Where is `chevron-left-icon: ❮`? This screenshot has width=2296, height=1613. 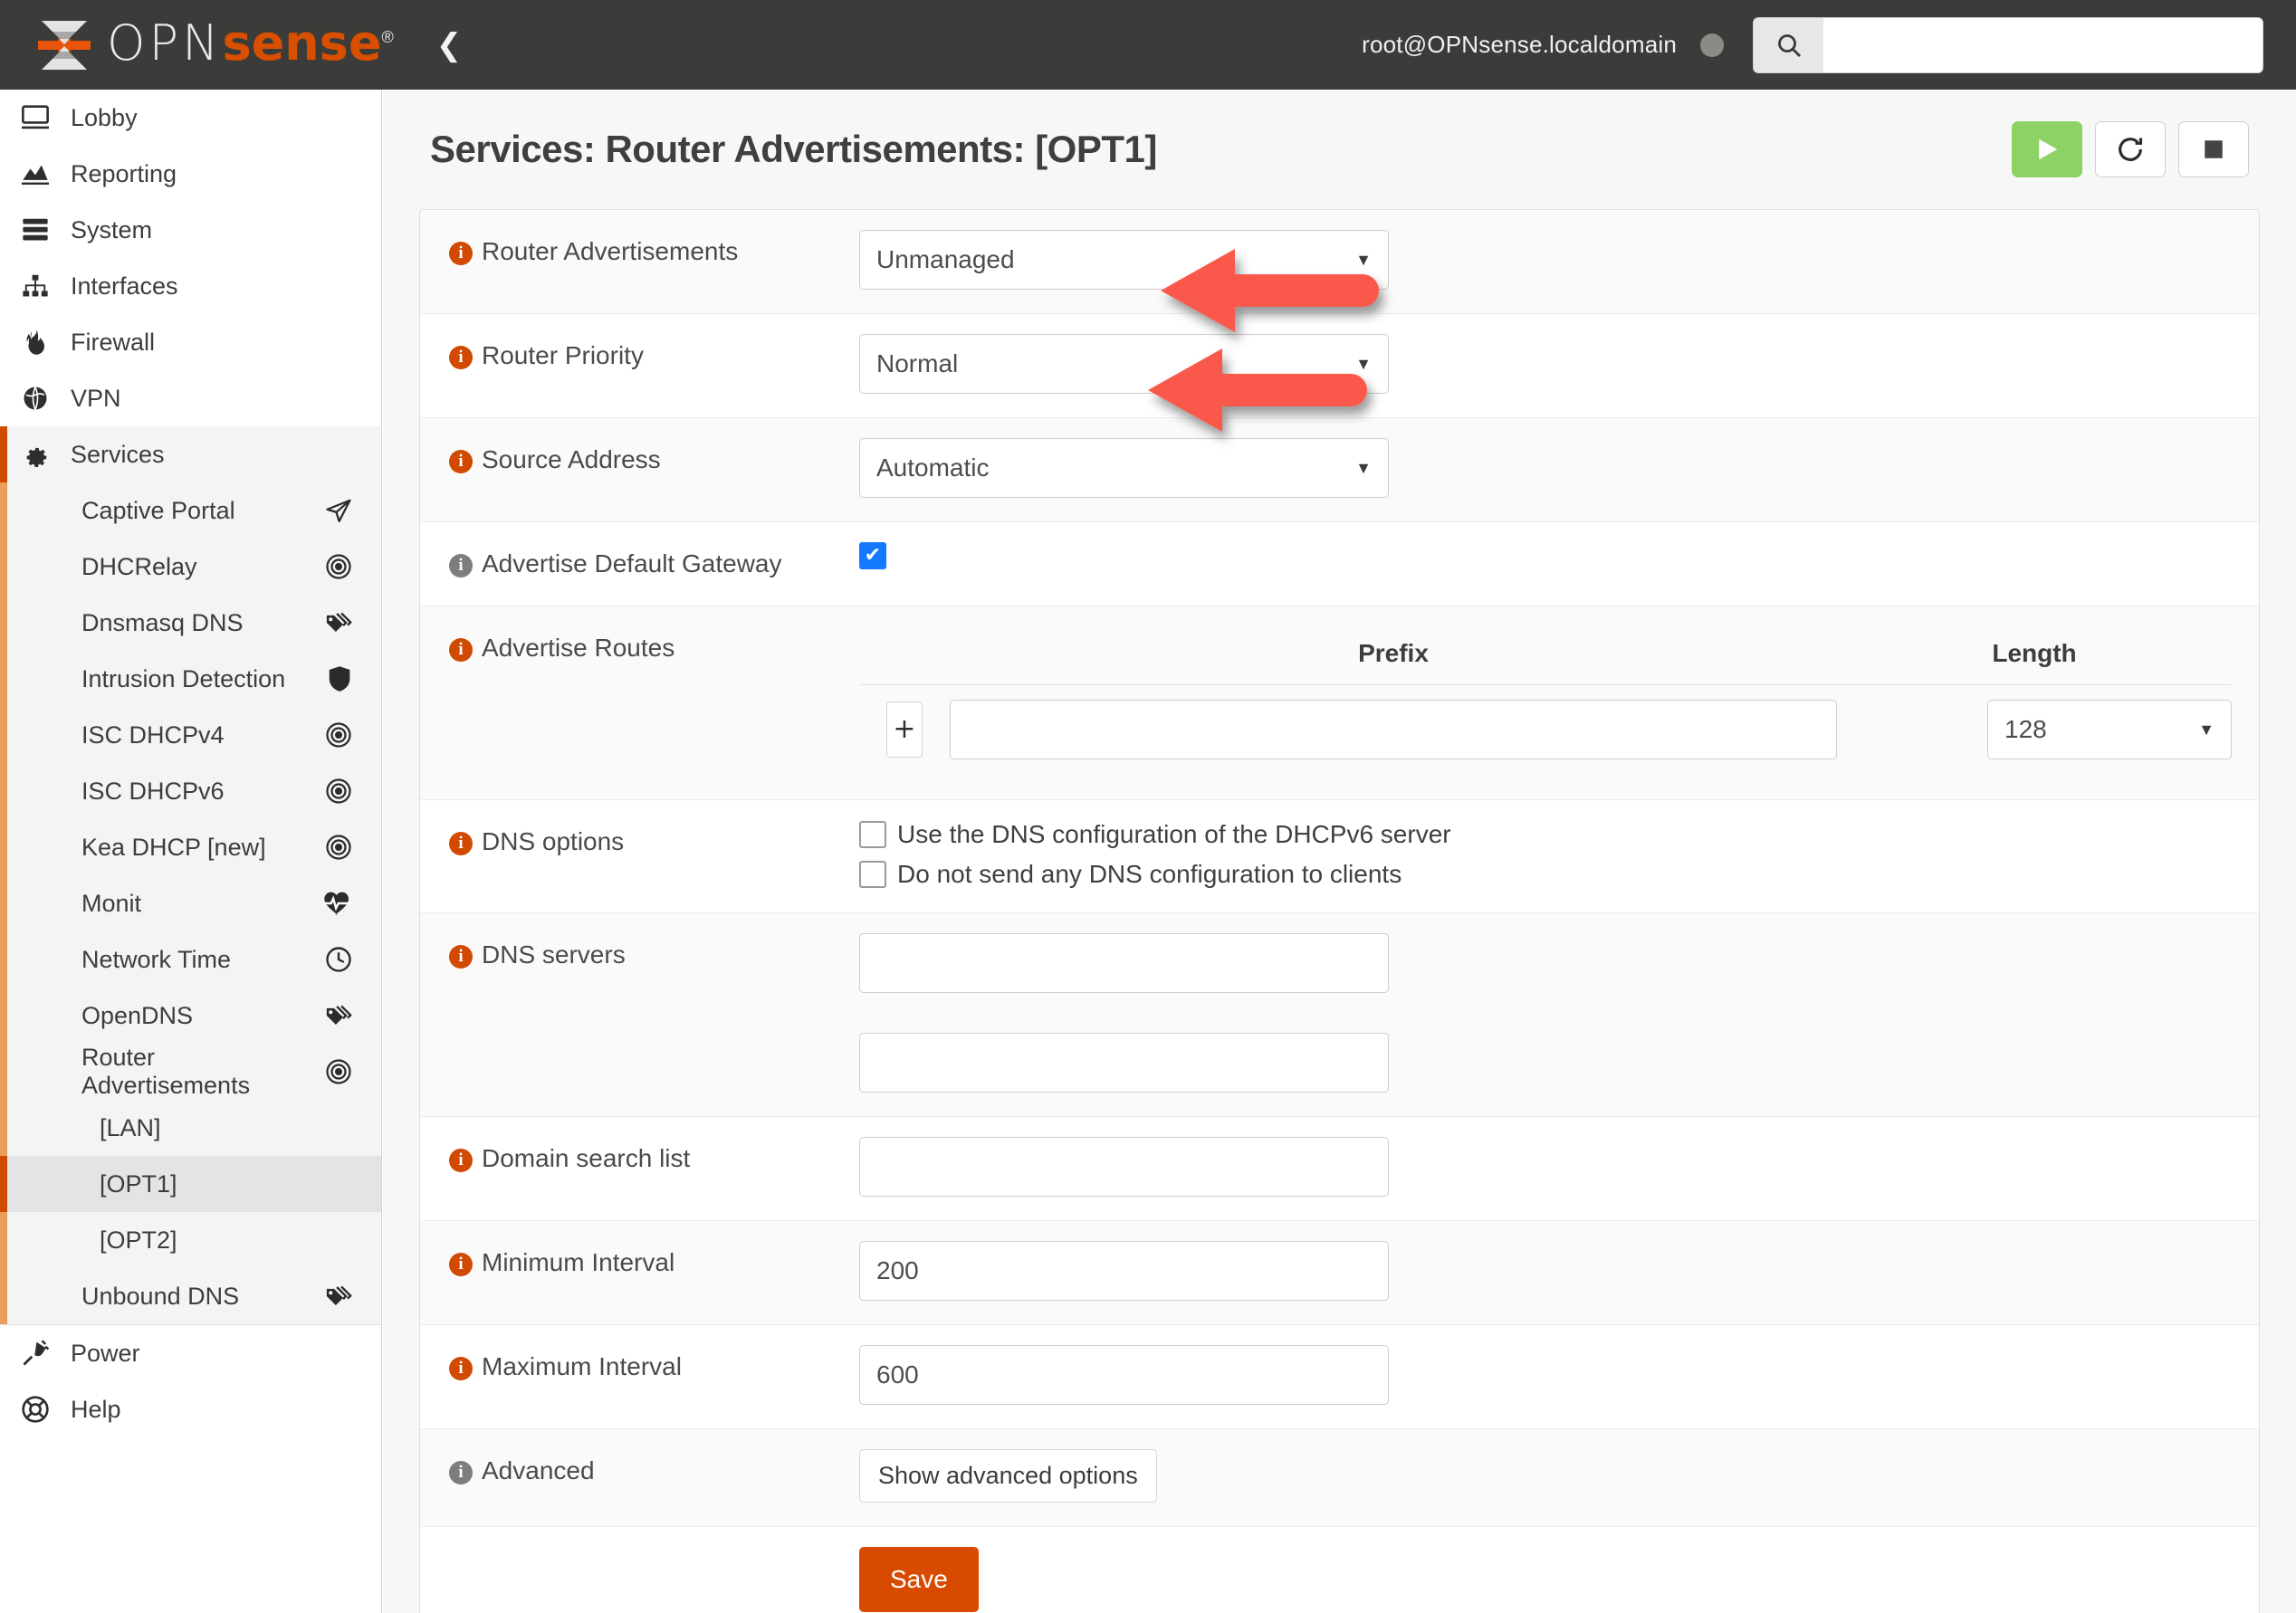
chevron-left-icon: ❮ is located at coordinates (449, 46).